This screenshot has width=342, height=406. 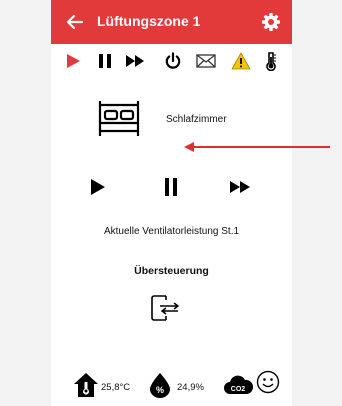 What do you see at coordinates (190, 387) in the screenshot?
I see `humidity-value: 24,9%` at bounding box center [190, 387].